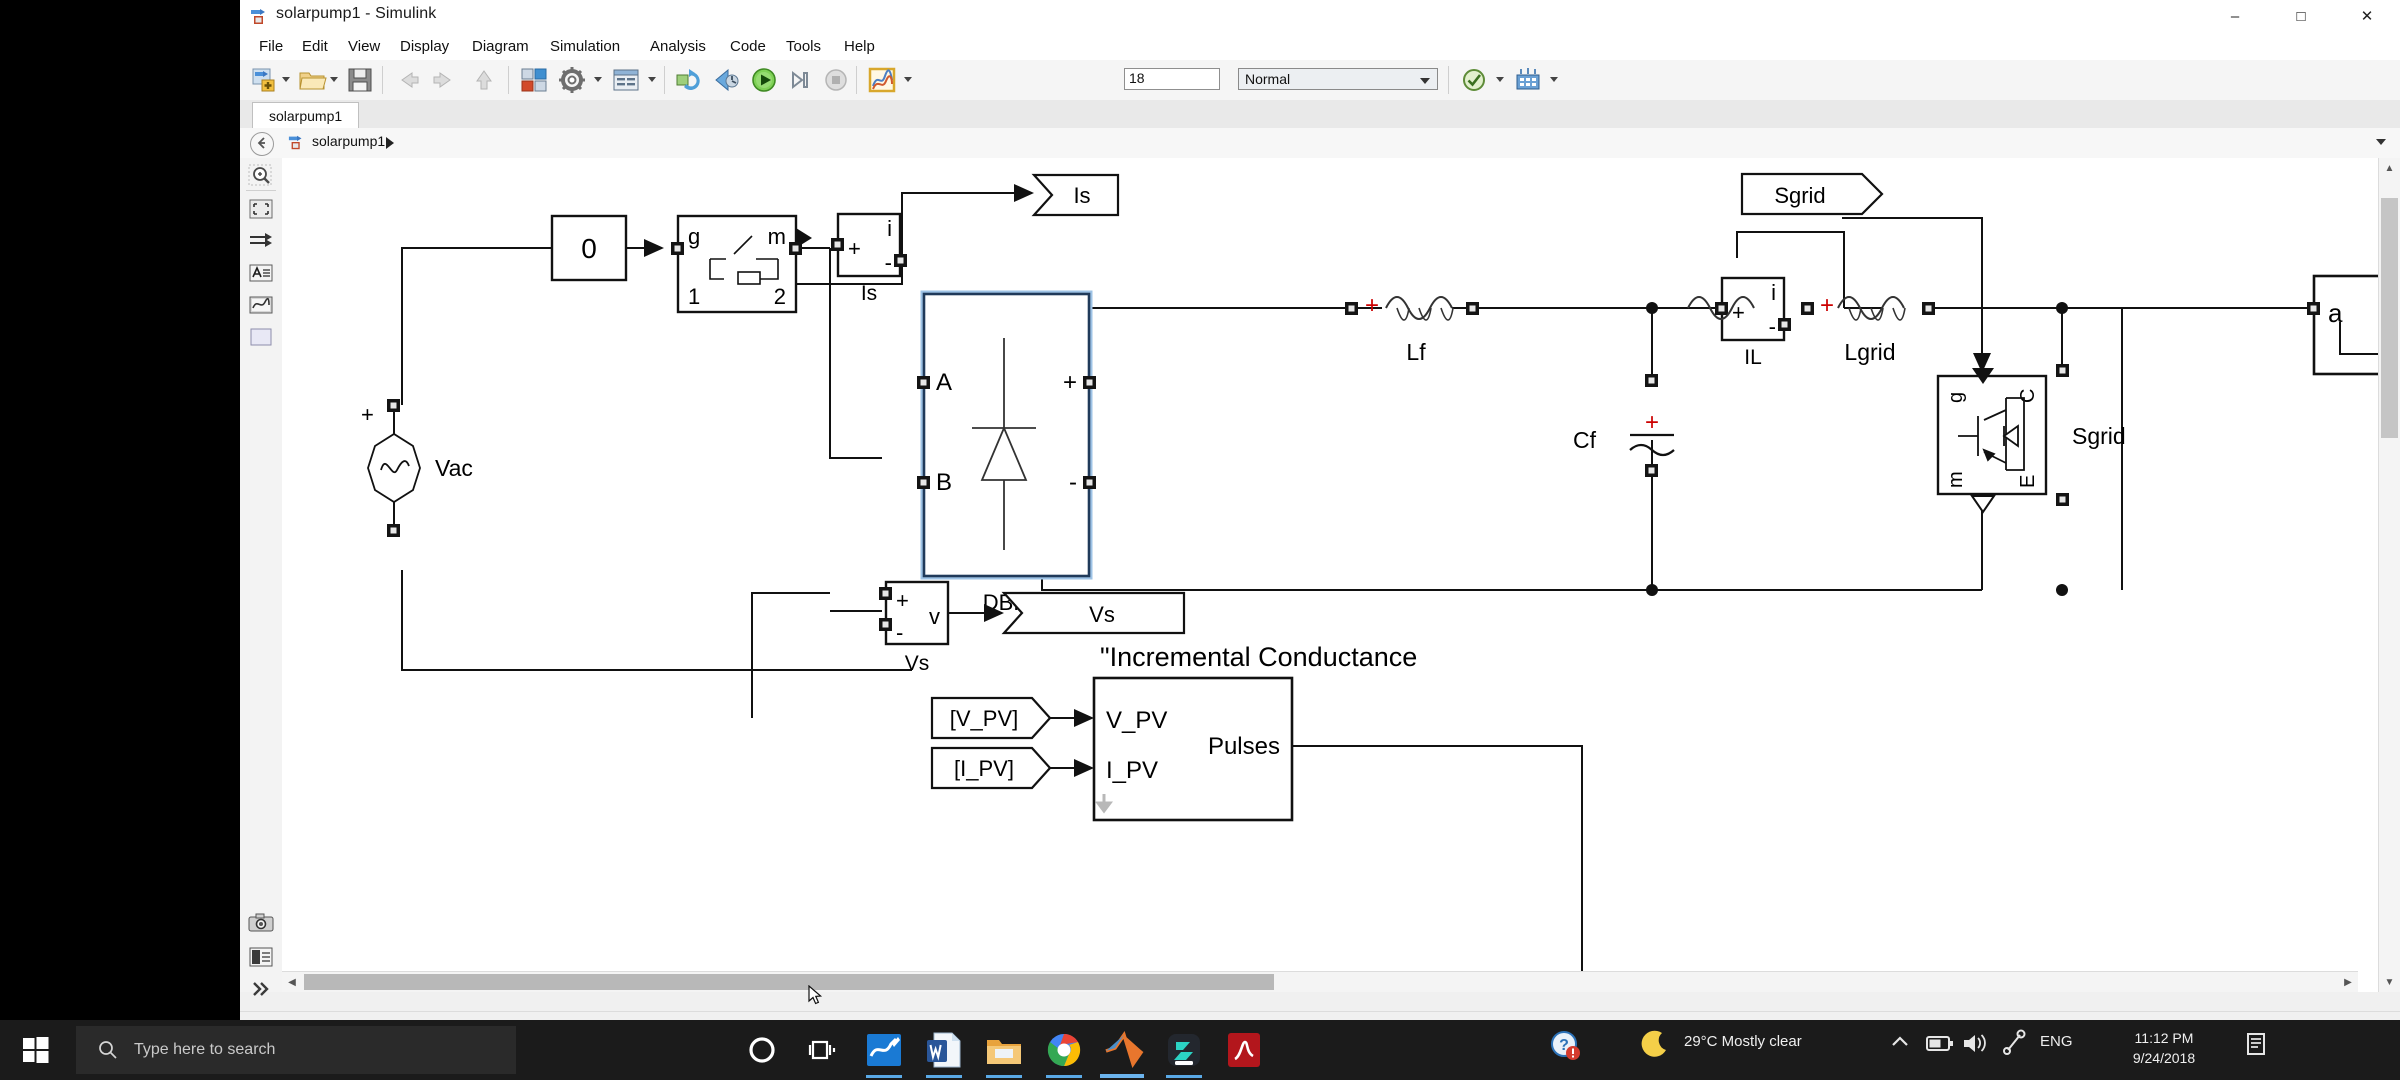 Image resolution: width=2400 pixels, height=1080 pixels. What do you see at coordinates (859, 46) in the screenshot?
I see `menu-help: Help` at bounding box center [859, 46].